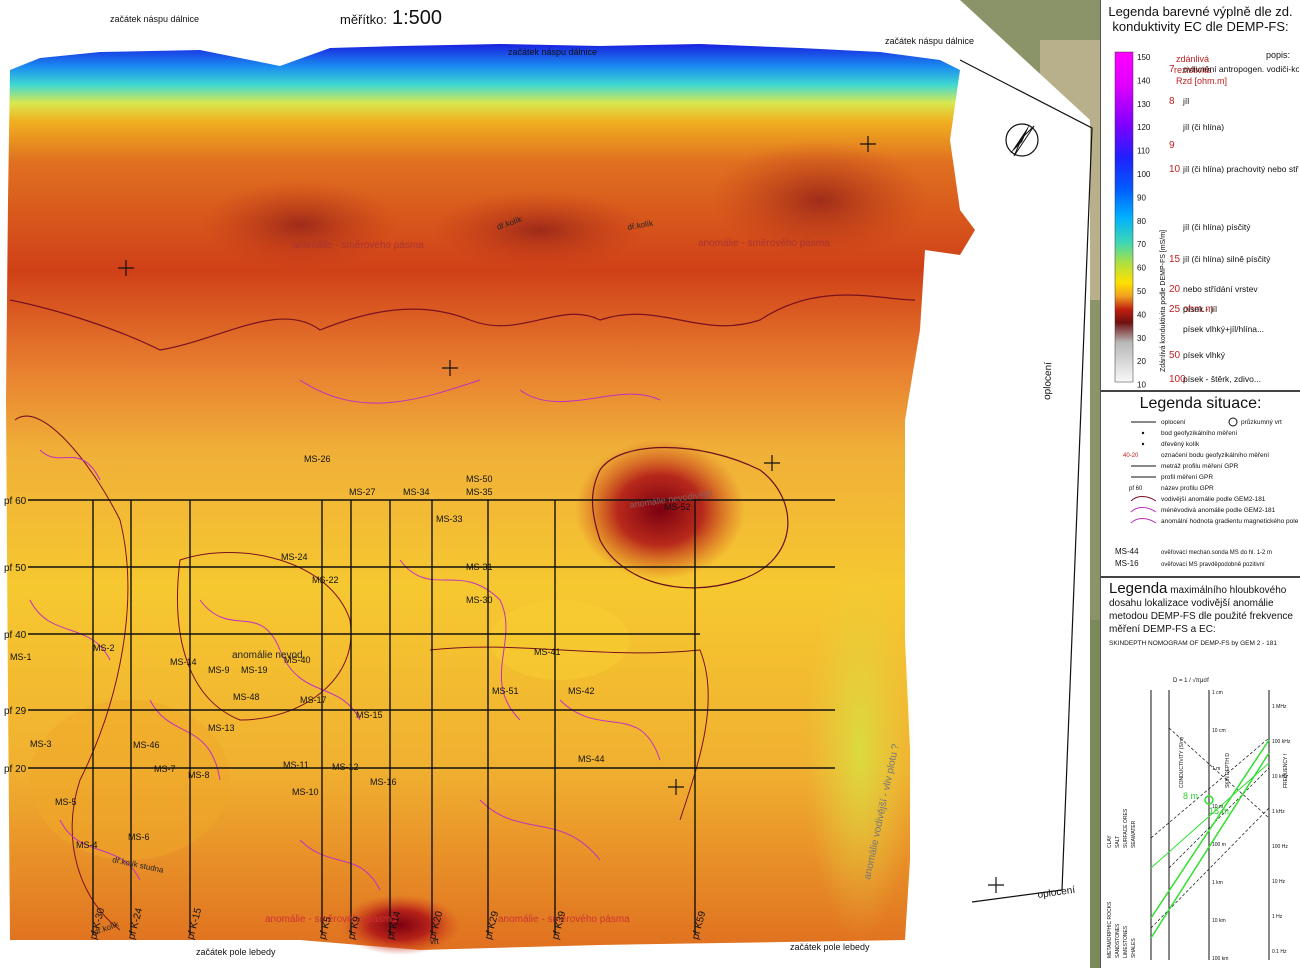 This screenshot has height=968, width=1300. What do you see at coordinates (317, 459) in the screenshot?
I see `ms-point: MS-26` at bounding box center [317, 459].